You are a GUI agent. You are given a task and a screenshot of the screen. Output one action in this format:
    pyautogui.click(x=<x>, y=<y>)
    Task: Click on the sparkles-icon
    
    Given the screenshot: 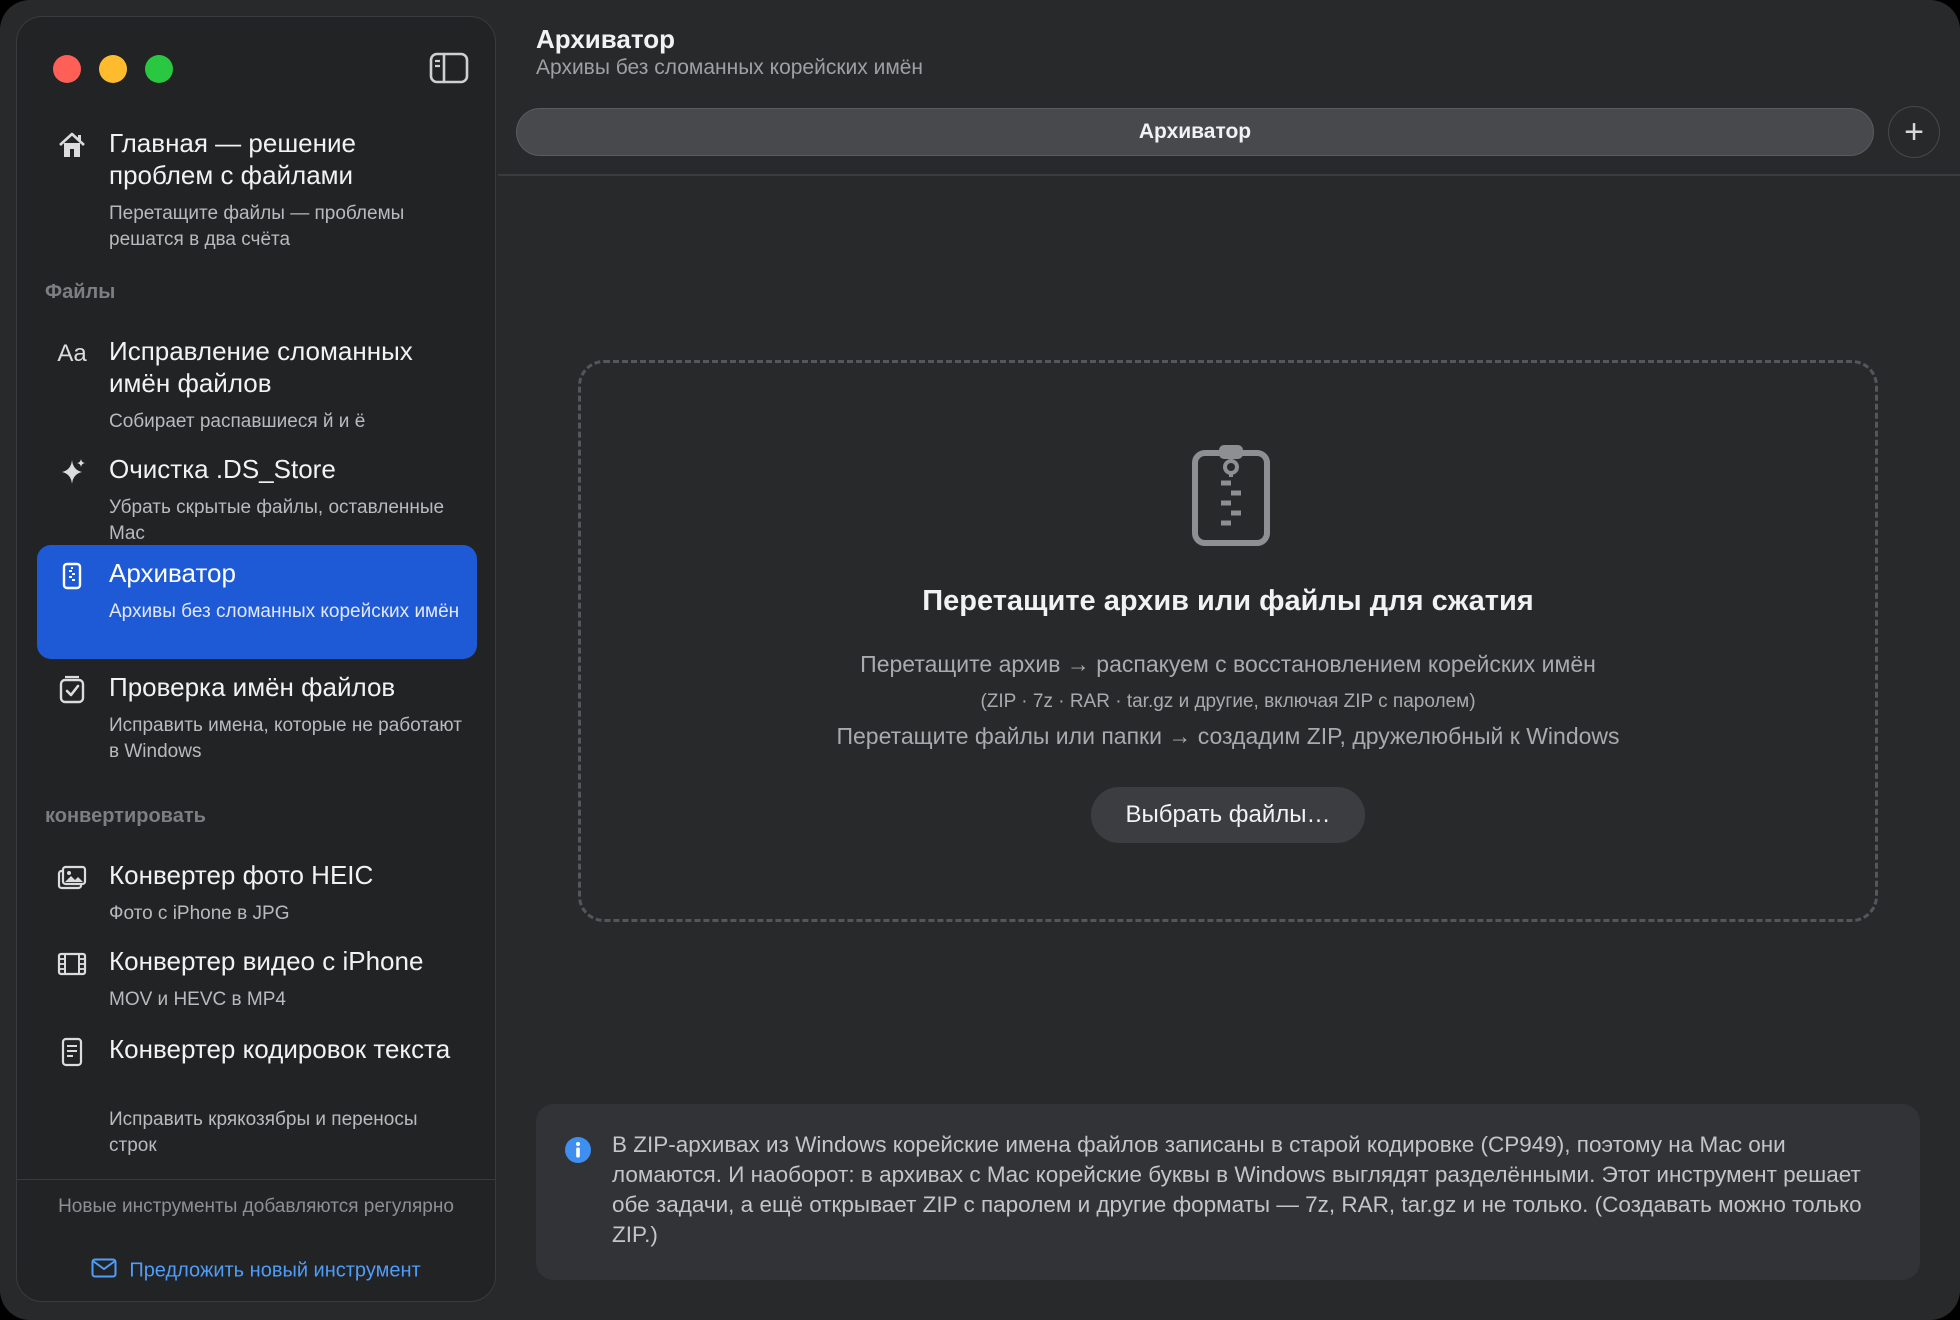 What is the action you would take?
    pyautogui.click(x=72, y=472)
    